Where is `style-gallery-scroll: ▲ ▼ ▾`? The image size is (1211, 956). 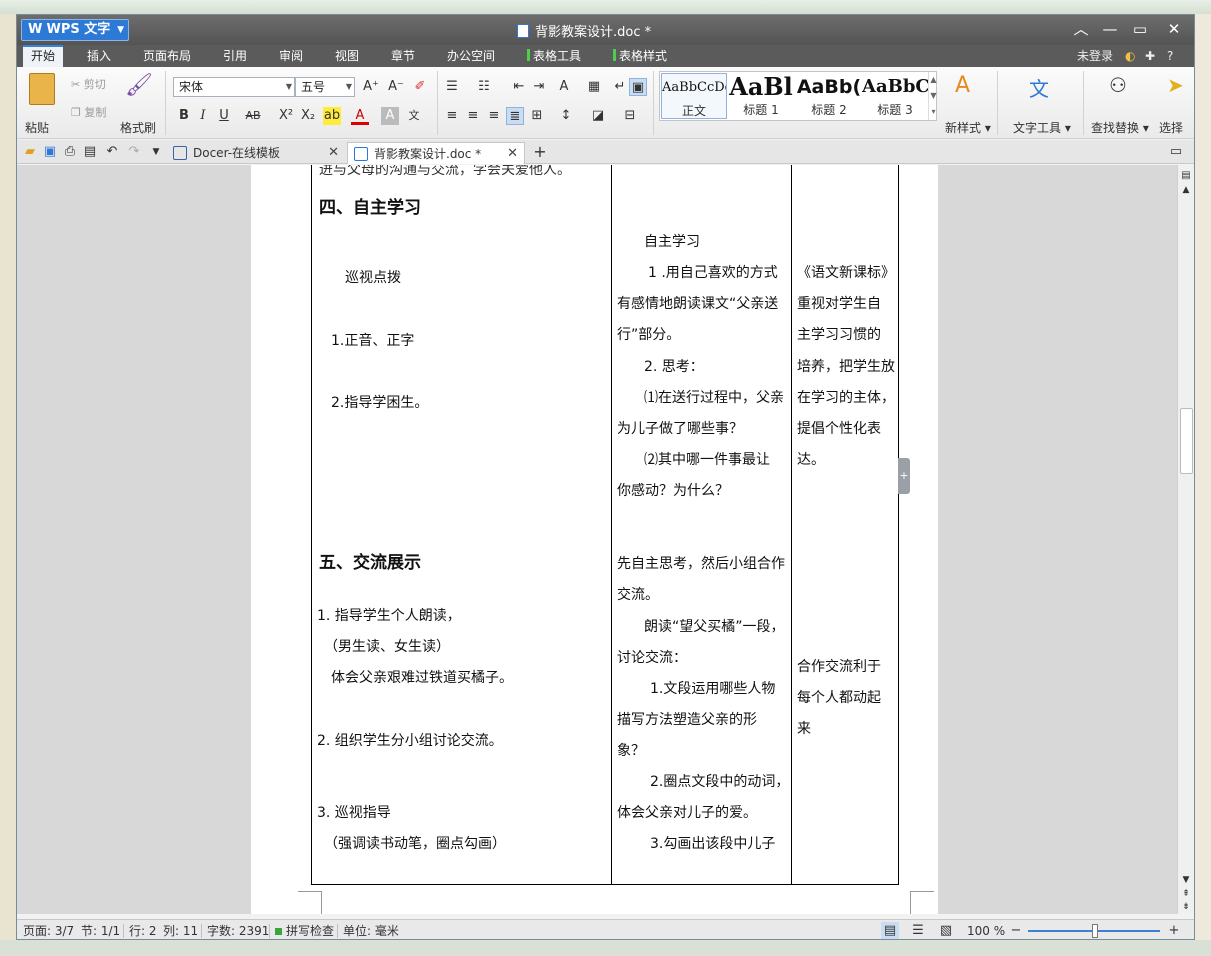
style-gallery-scroll: ▲ ▼ ▾ is located at coordinates (933, 96).